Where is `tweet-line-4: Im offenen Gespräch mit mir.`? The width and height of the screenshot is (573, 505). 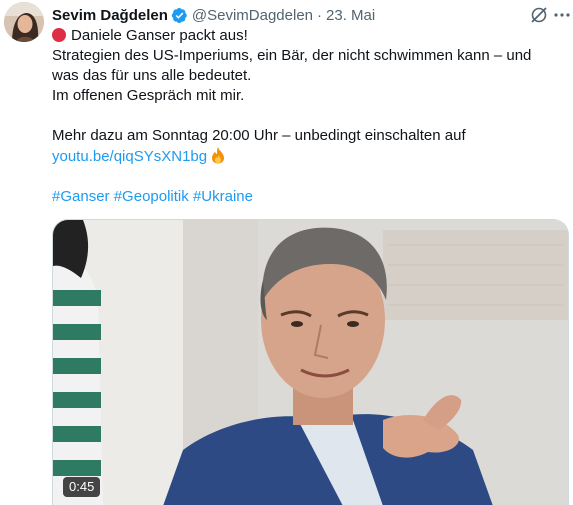 tweet-line-4: Im offenen Gespräch mit mir. is located at coordinates (148, 95).